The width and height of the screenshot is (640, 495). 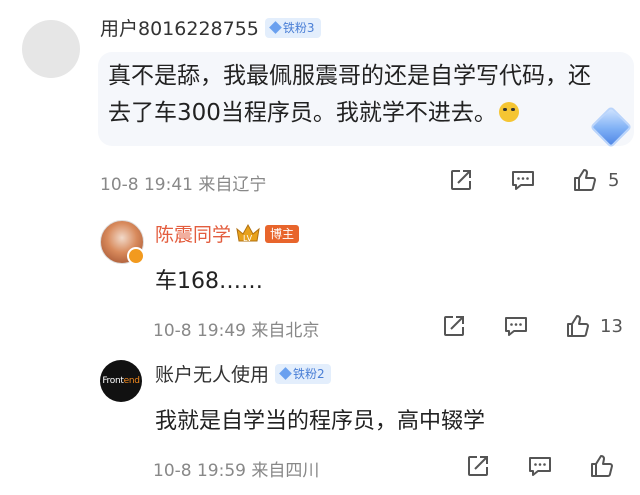 I want to click on reply-time: 10-8 19:49, so click(x=199, y=331).